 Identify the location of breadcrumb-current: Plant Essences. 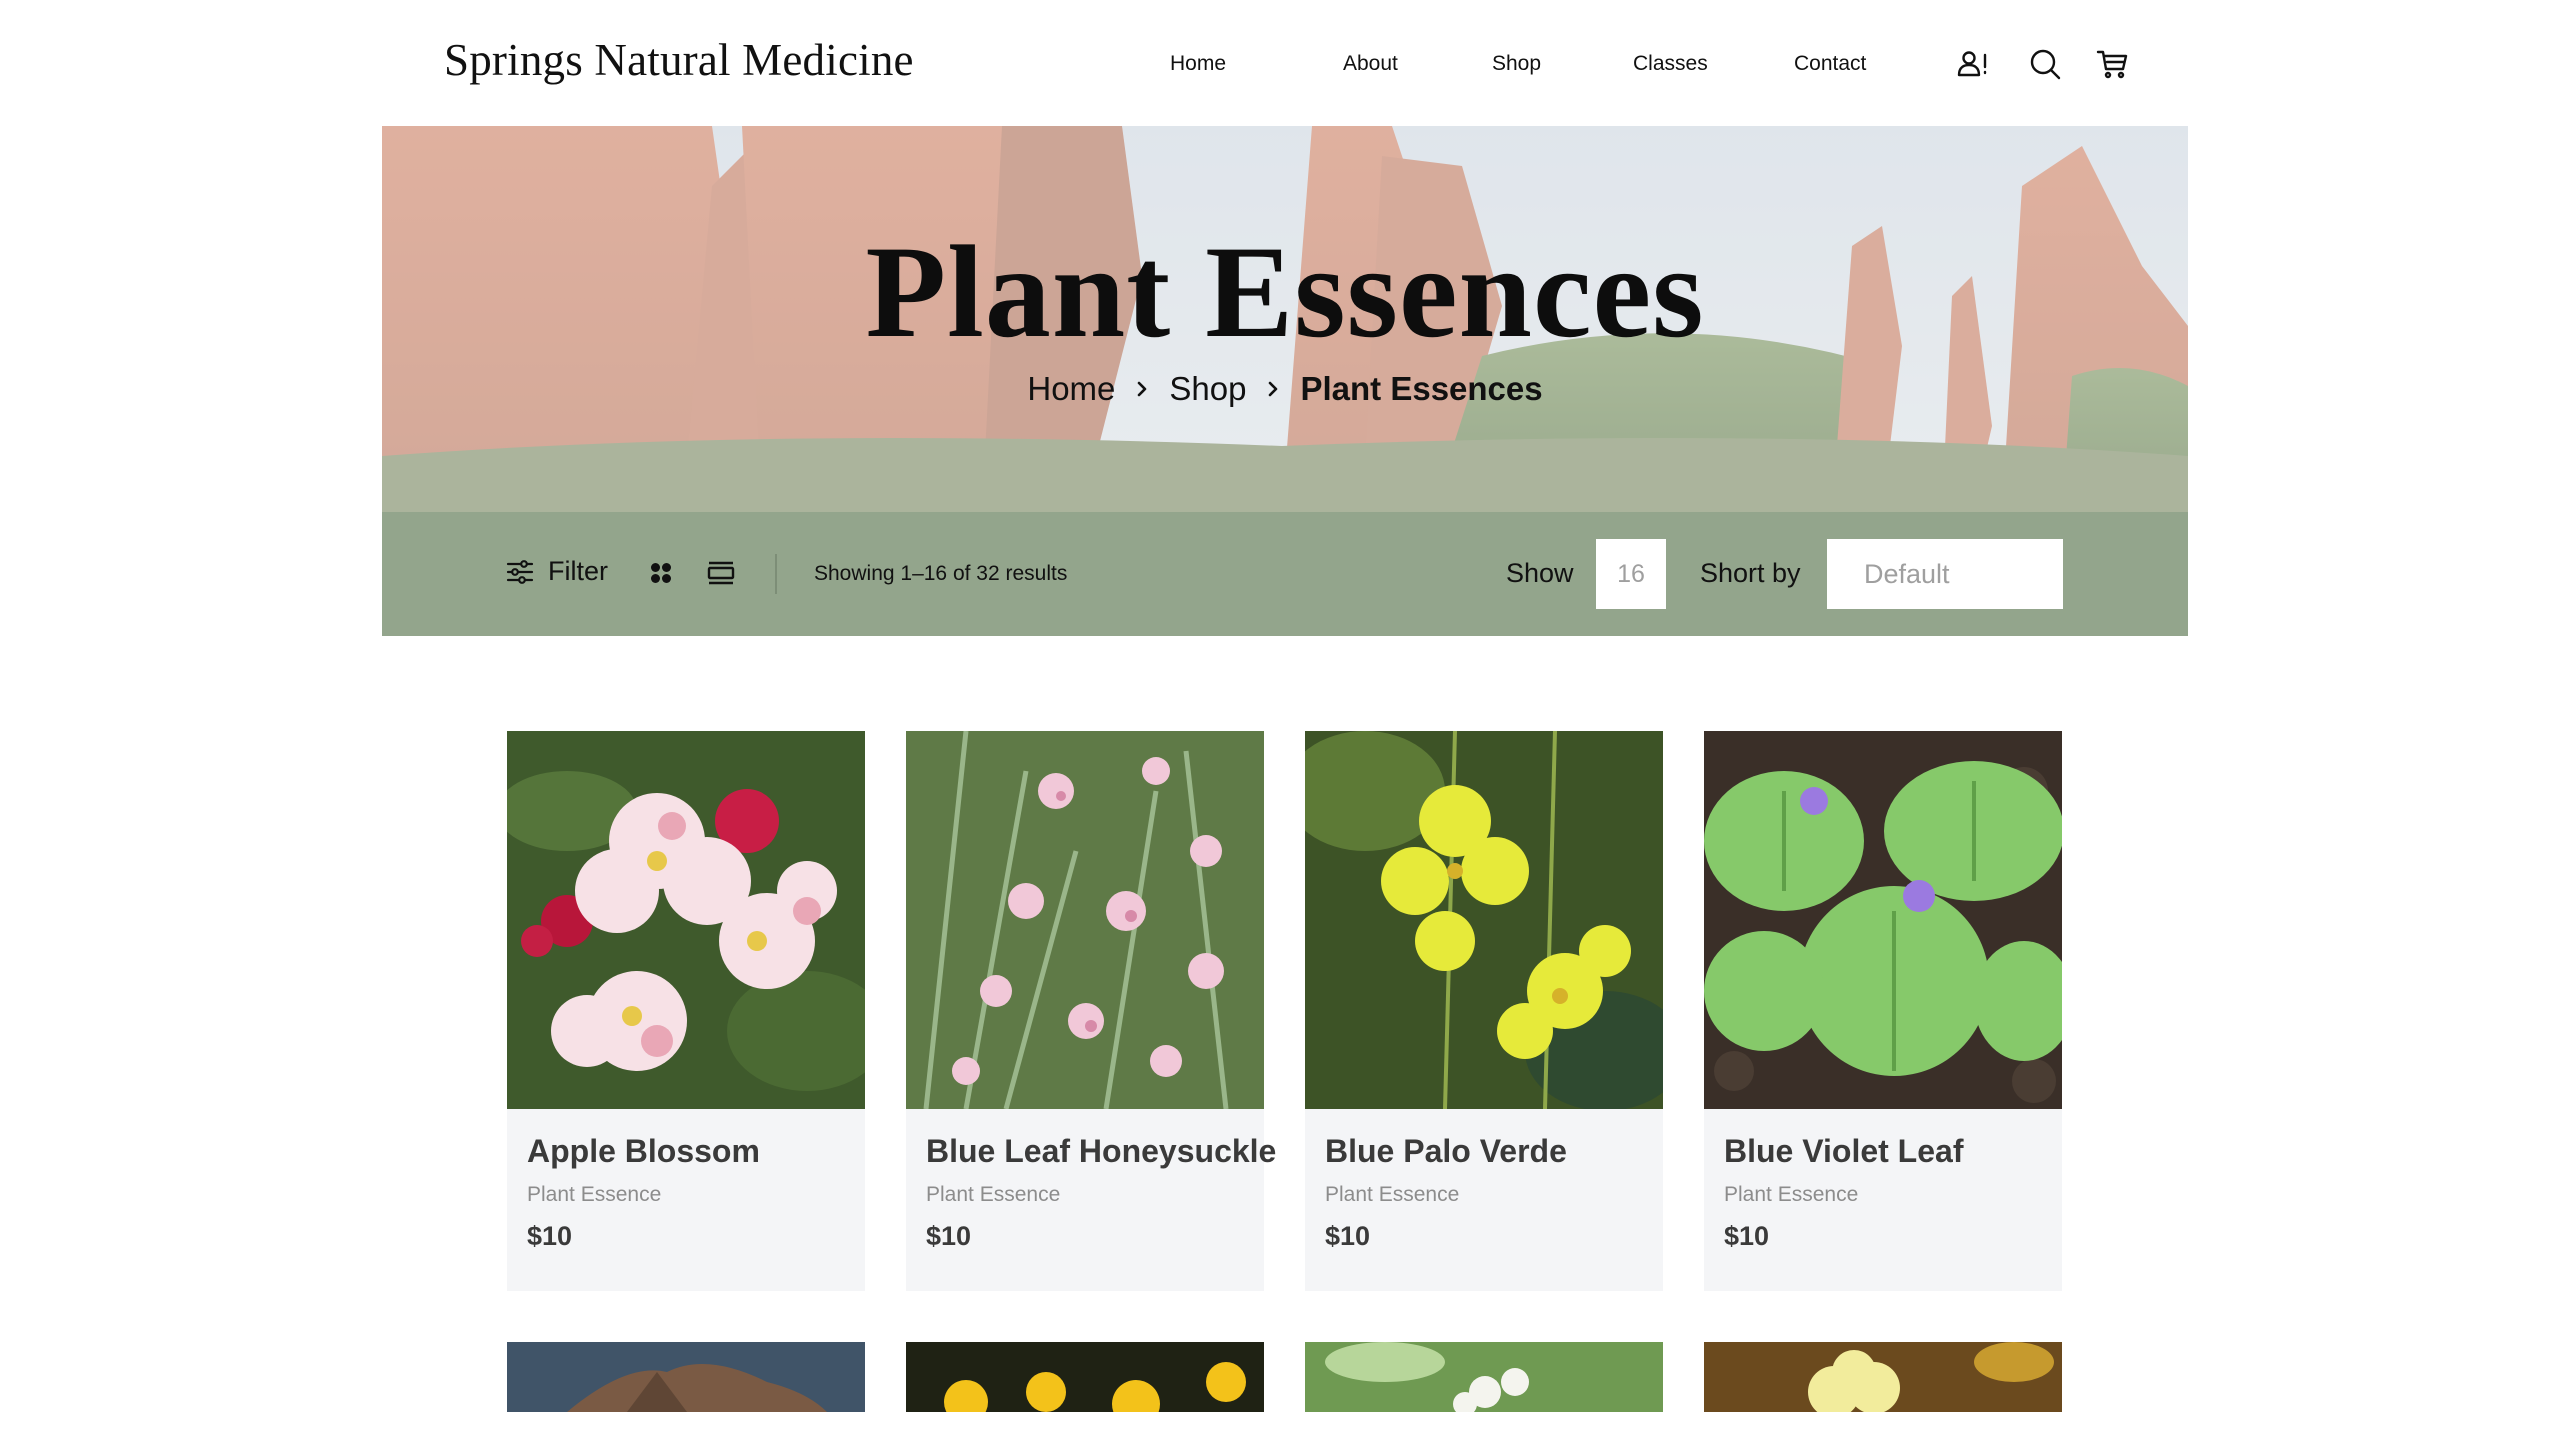
(1421, 388).